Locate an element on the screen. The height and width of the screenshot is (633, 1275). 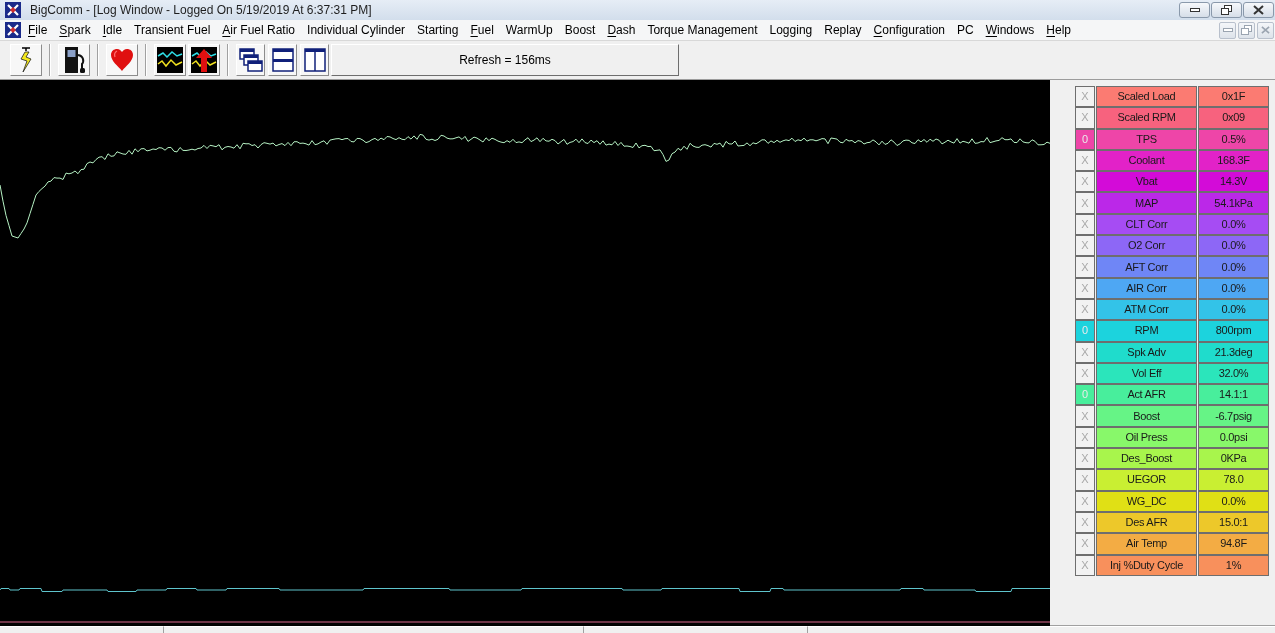
cascade-windows-icon is located at coordinates (250, 60).